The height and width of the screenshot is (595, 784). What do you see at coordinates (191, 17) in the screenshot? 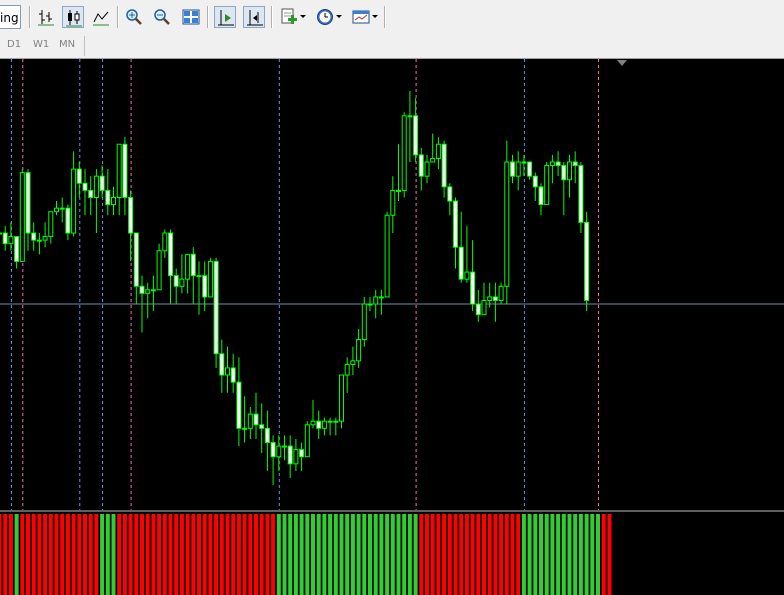
I see `tile-windows-button` at bounding box center [191, 17].